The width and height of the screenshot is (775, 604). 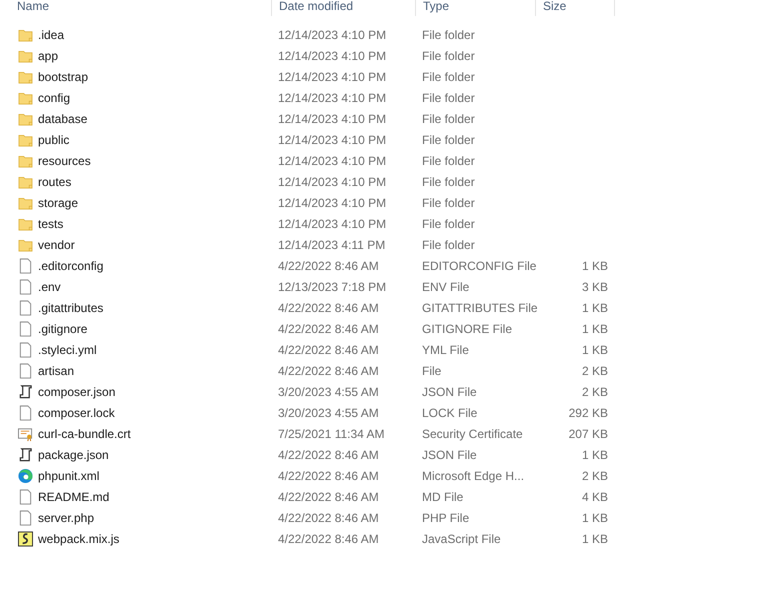 What do you see at coordinates (69, 475) in the screenshot?
I see `file-name: phpunit.xml` at bounding box center [69, 475].